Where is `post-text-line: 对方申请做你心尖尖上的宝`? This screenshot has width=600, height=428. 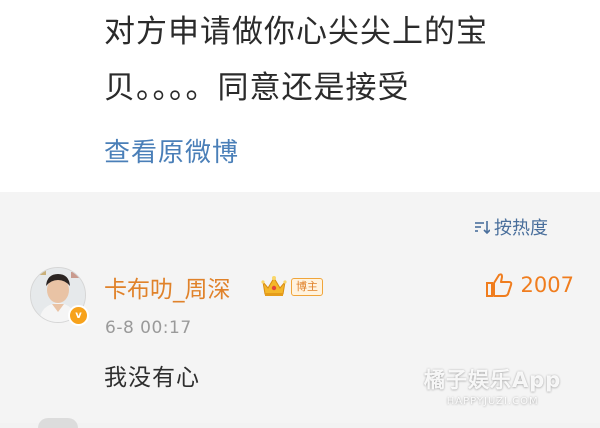 post-text-line: 对方申请做你心尖尖上的宝 is located at coordinates (296, 32).